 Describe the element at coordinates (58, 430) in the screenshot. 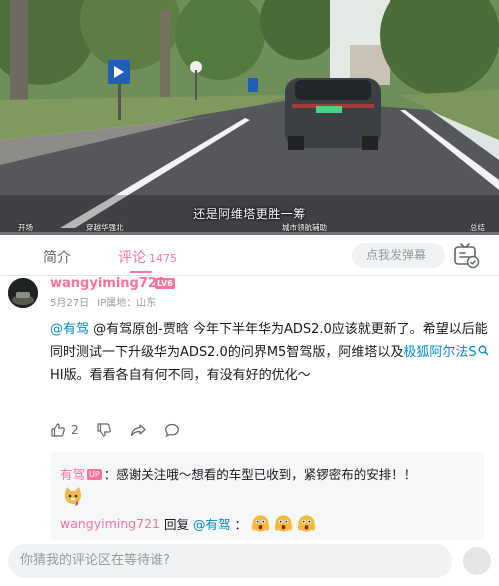

I see `thumbs-up-icon` at that location.